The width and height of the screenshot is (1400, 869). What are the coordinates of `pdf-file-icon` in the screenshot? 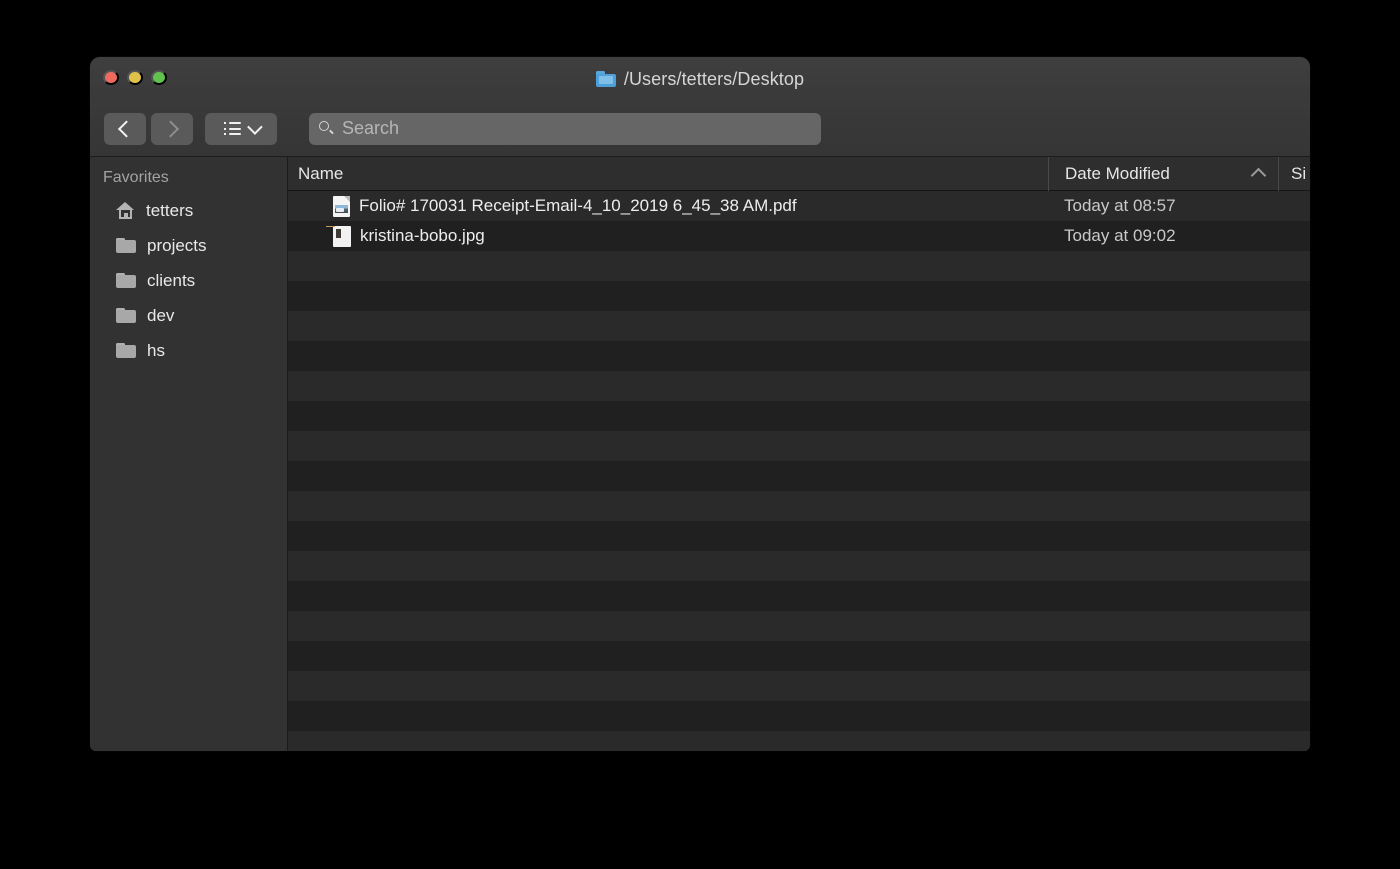 It's located at (341, 206).